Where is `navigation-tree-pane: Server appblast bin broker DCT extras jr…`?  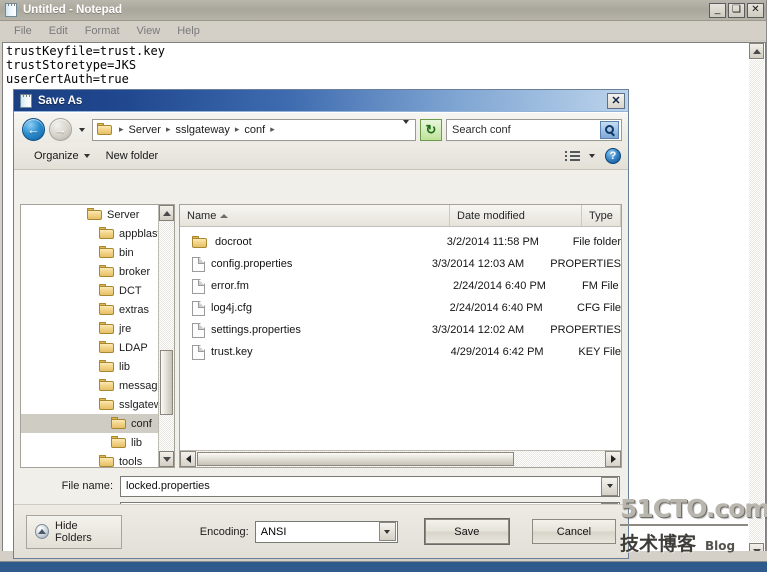
navigation-tree-pane: Server appblast bin broker DCT extras jr… is located at coordinates (97, 336).